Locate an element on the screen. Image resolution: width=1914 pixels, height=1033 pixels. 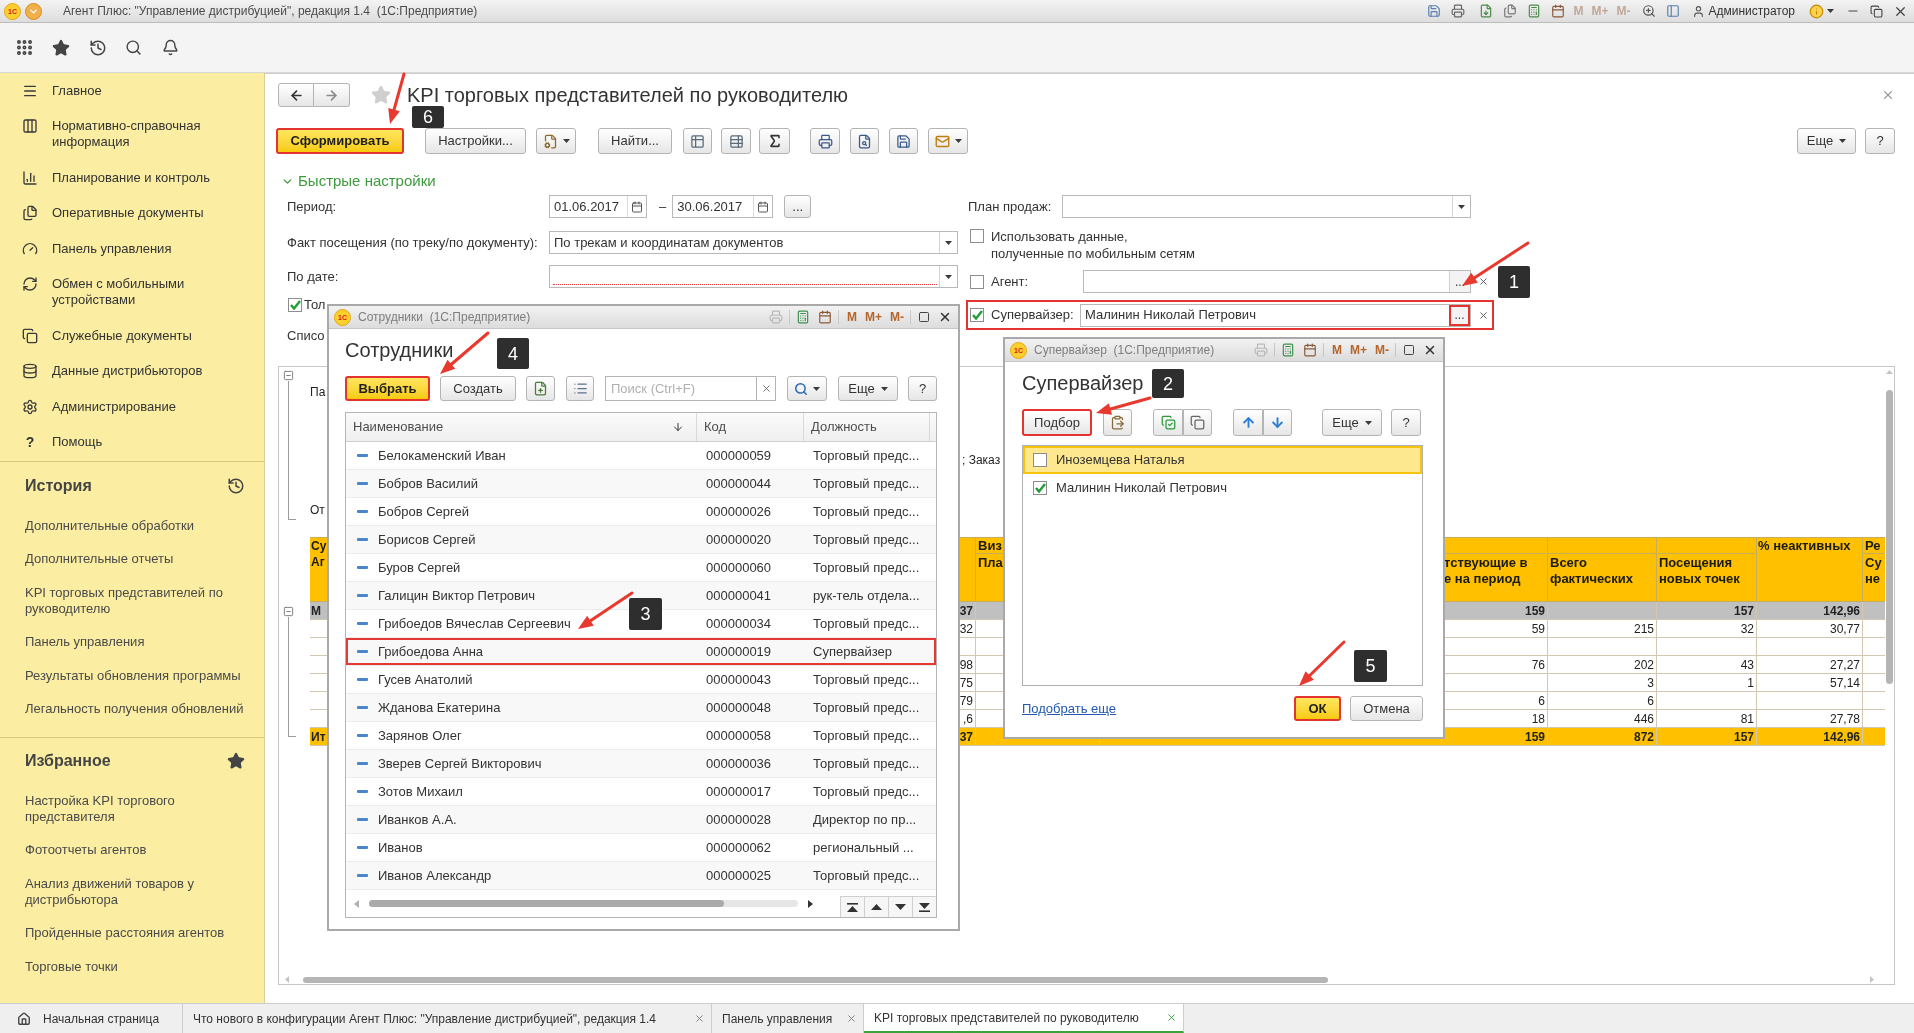
section-link: Обмен с мобильными устройствами is located at coordinates (132, 292).